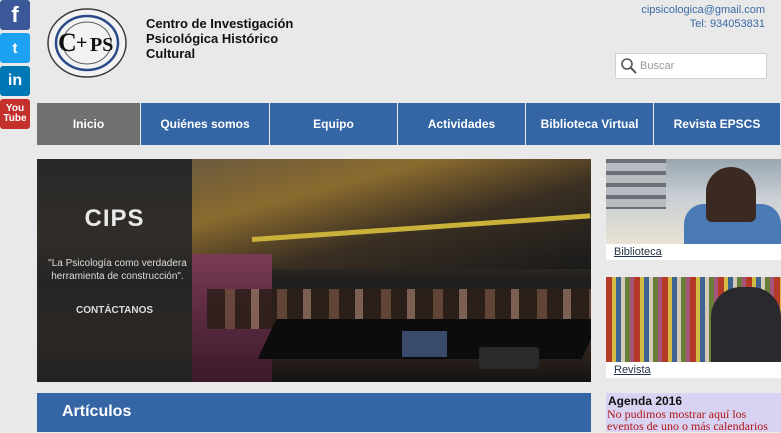 The image size is (781, 433). I want to click on biblioteca-image-person, so click(731, 194).